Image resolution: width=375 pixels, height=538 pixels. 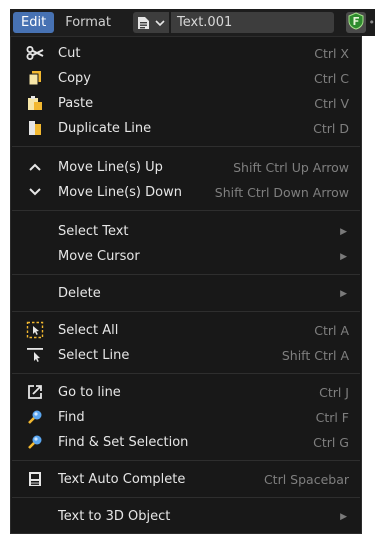 I want to click on find-select-icon, so click(x=35, y=442).